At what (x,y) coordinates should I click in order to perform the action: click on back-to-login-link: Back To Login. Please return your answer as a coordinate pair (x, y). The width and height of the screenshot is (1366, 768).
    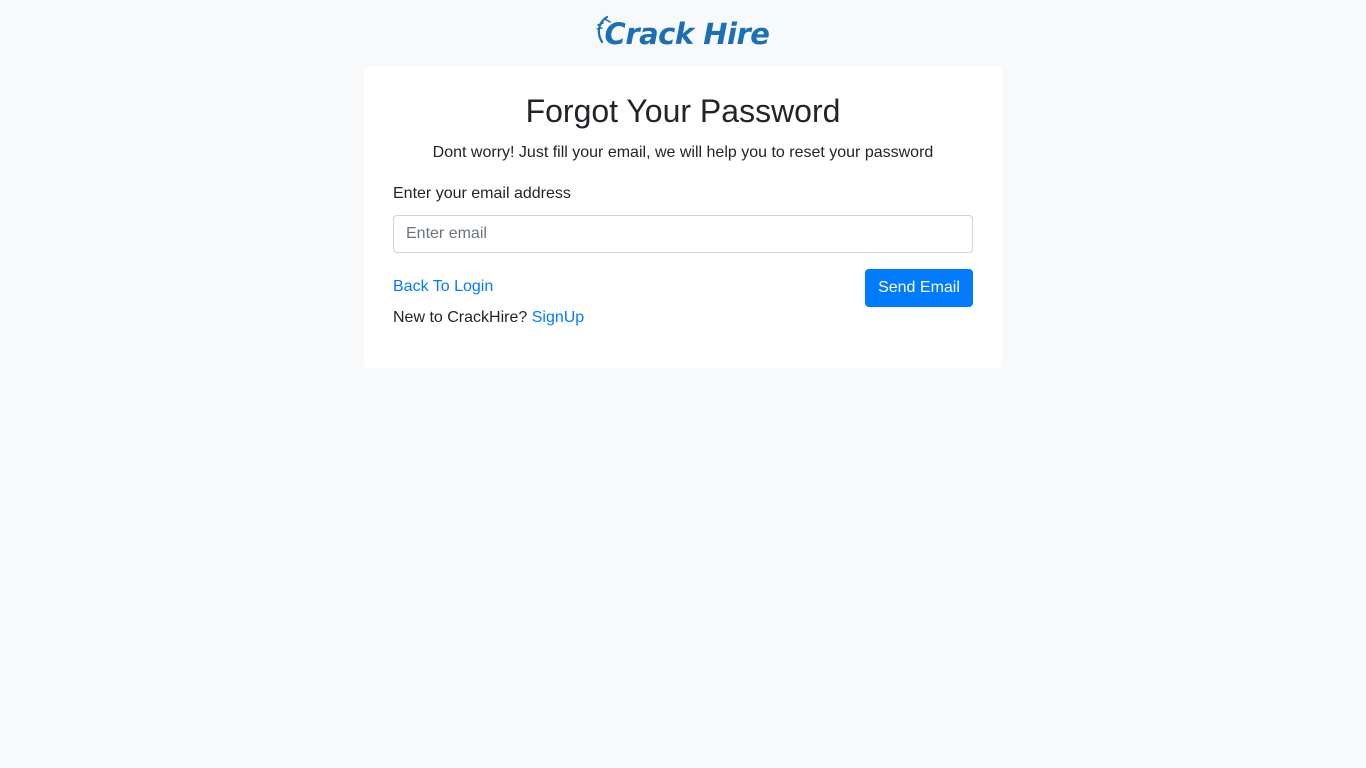
    Looking at the image, I should click on (443, 287).